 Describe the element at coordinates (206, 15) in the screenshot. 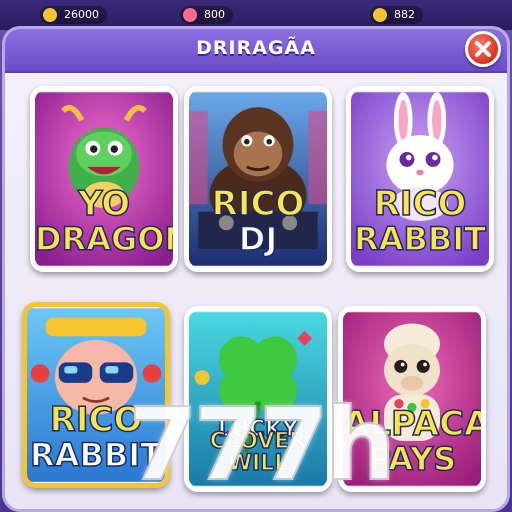

I see `gem-balance: 800` at that location.